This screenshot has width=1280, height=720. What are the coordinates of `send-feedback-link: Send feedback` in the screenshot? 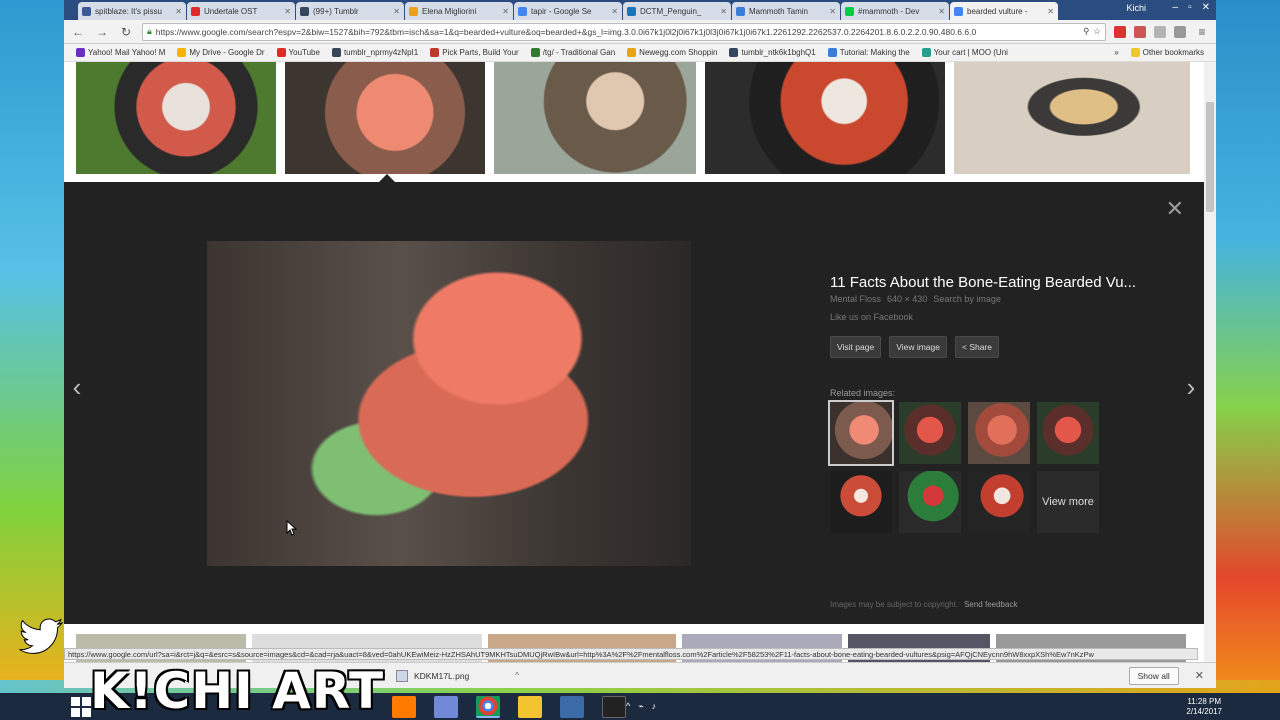 It's located at (990, 604).